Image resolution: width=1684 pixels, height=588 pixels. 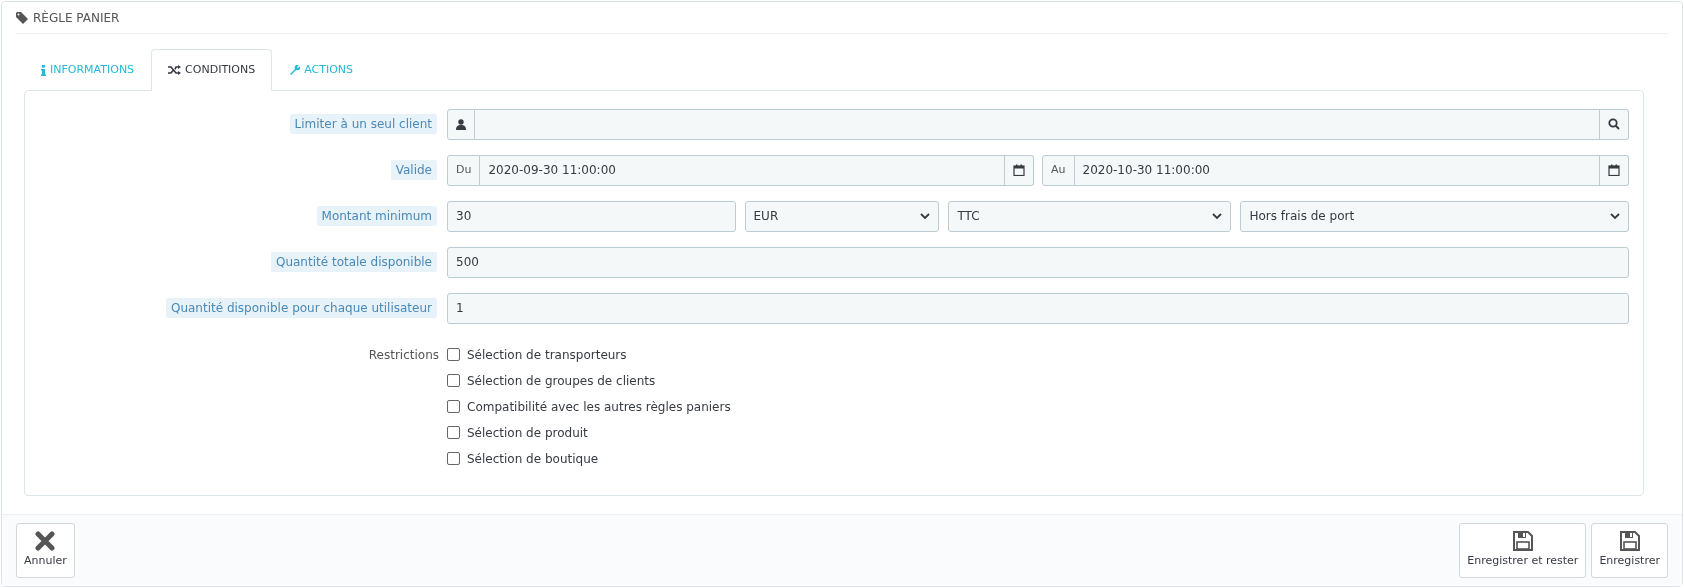 What do you see at coordinates (301, 308) in the screenshot?
I see `field-label: Quantité disponible pour chaque utilisateur` at bounding box center [301, 308].